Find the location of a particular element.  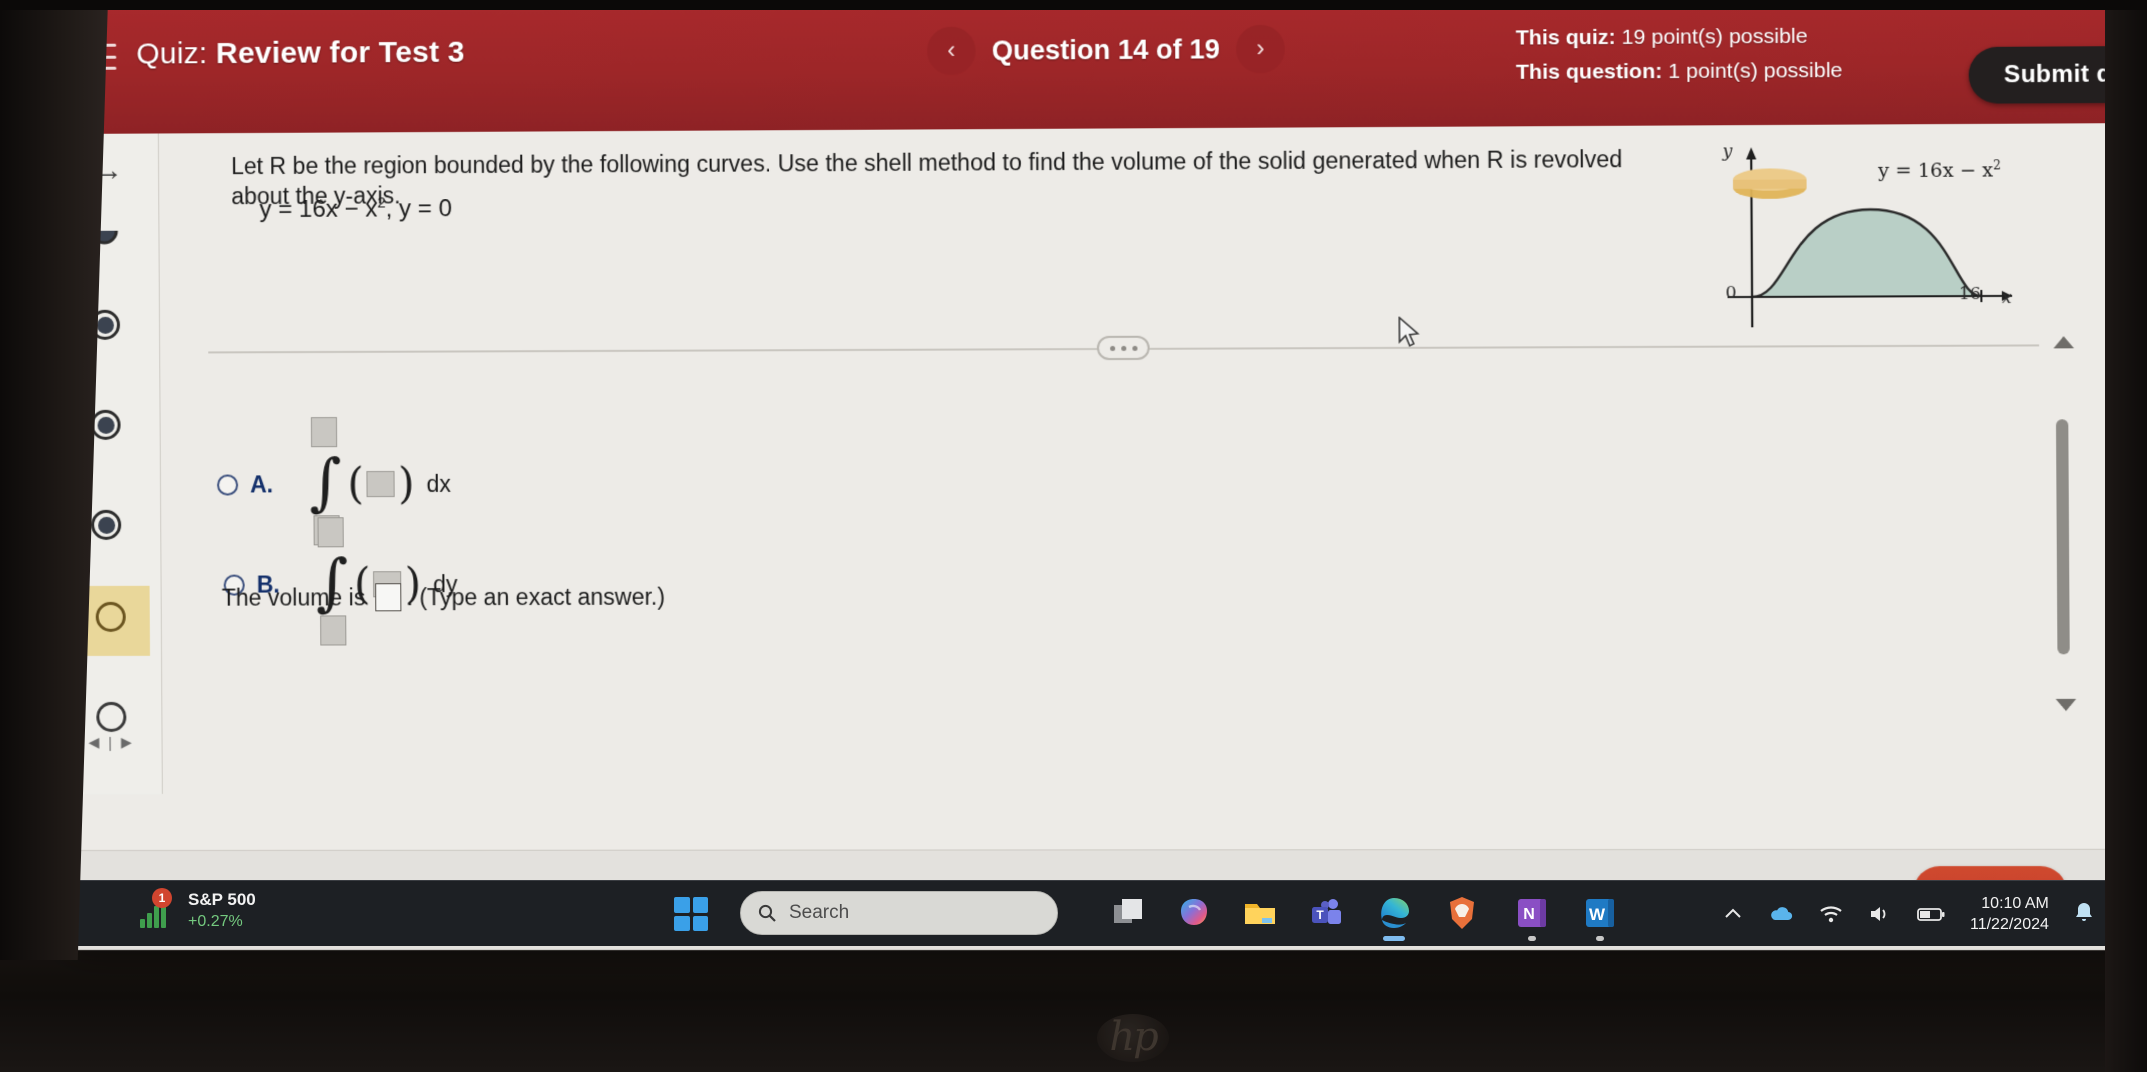

bell-icon is located at coordinates (2084, 914).